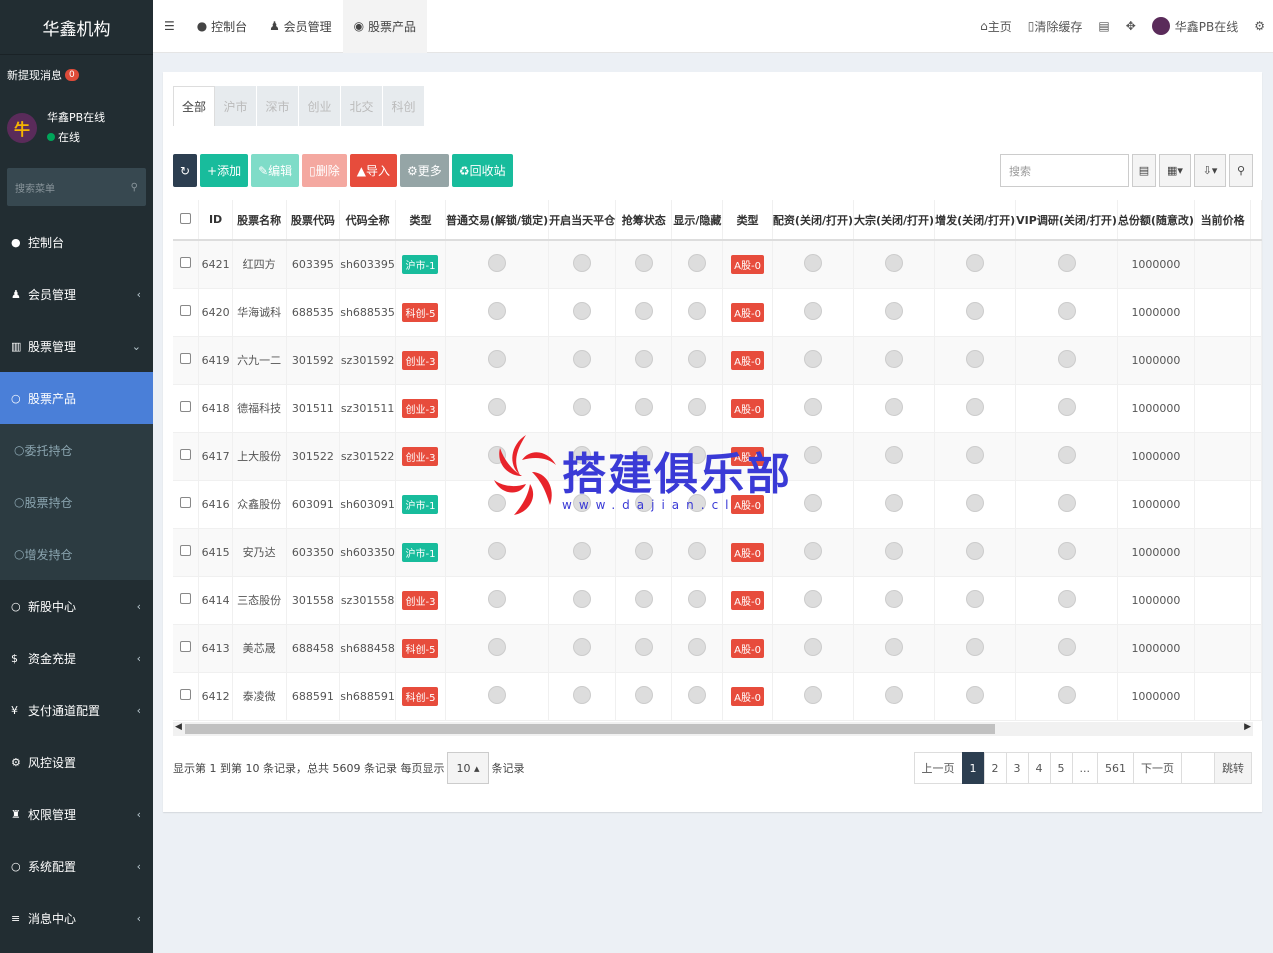  What do you see at coordinates (717, 552) in the screenshot?
I see `table-row: 6415 安乃达 603350 sh603350 沪市-1 A股-0 1000000` at bounding box center [717, 552].